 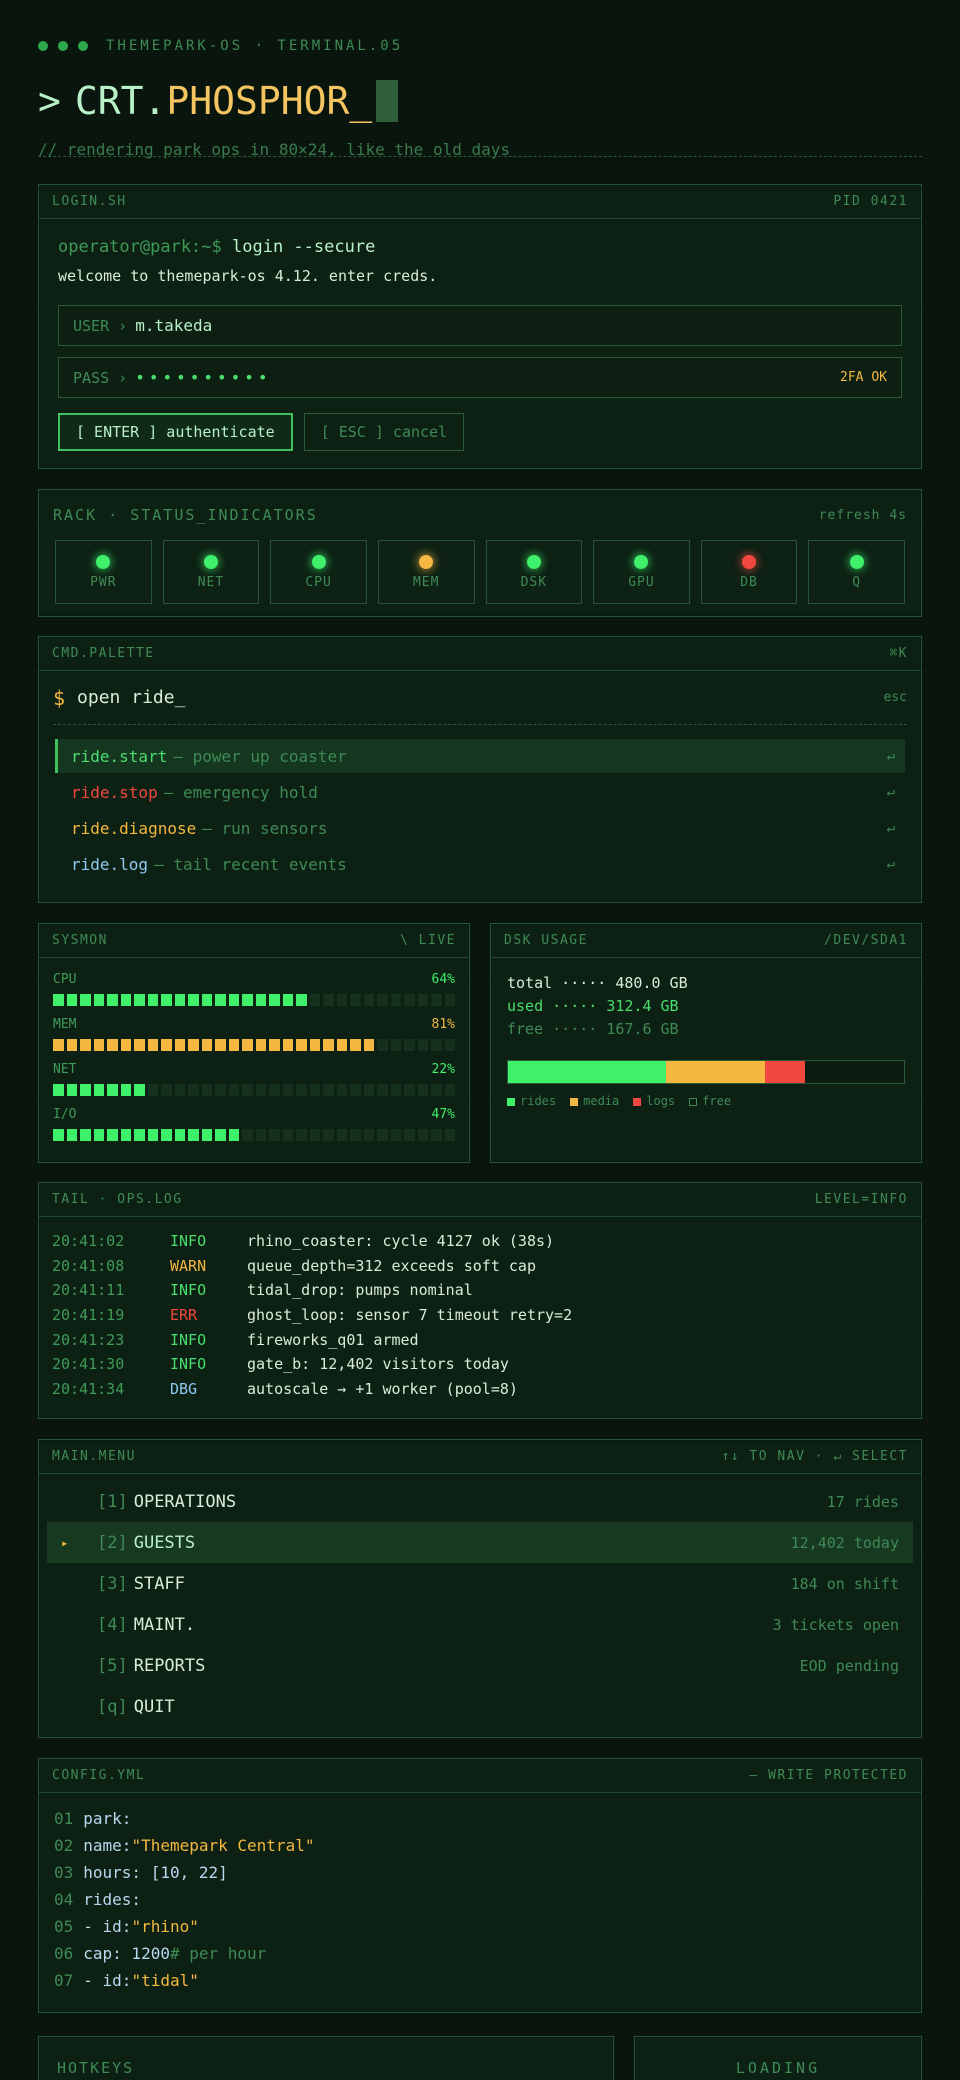 What do you see at coordinates (480, 325) in the screenshot?
I see `username-field: USER › m.takeda` at bounding box center [480, 325].